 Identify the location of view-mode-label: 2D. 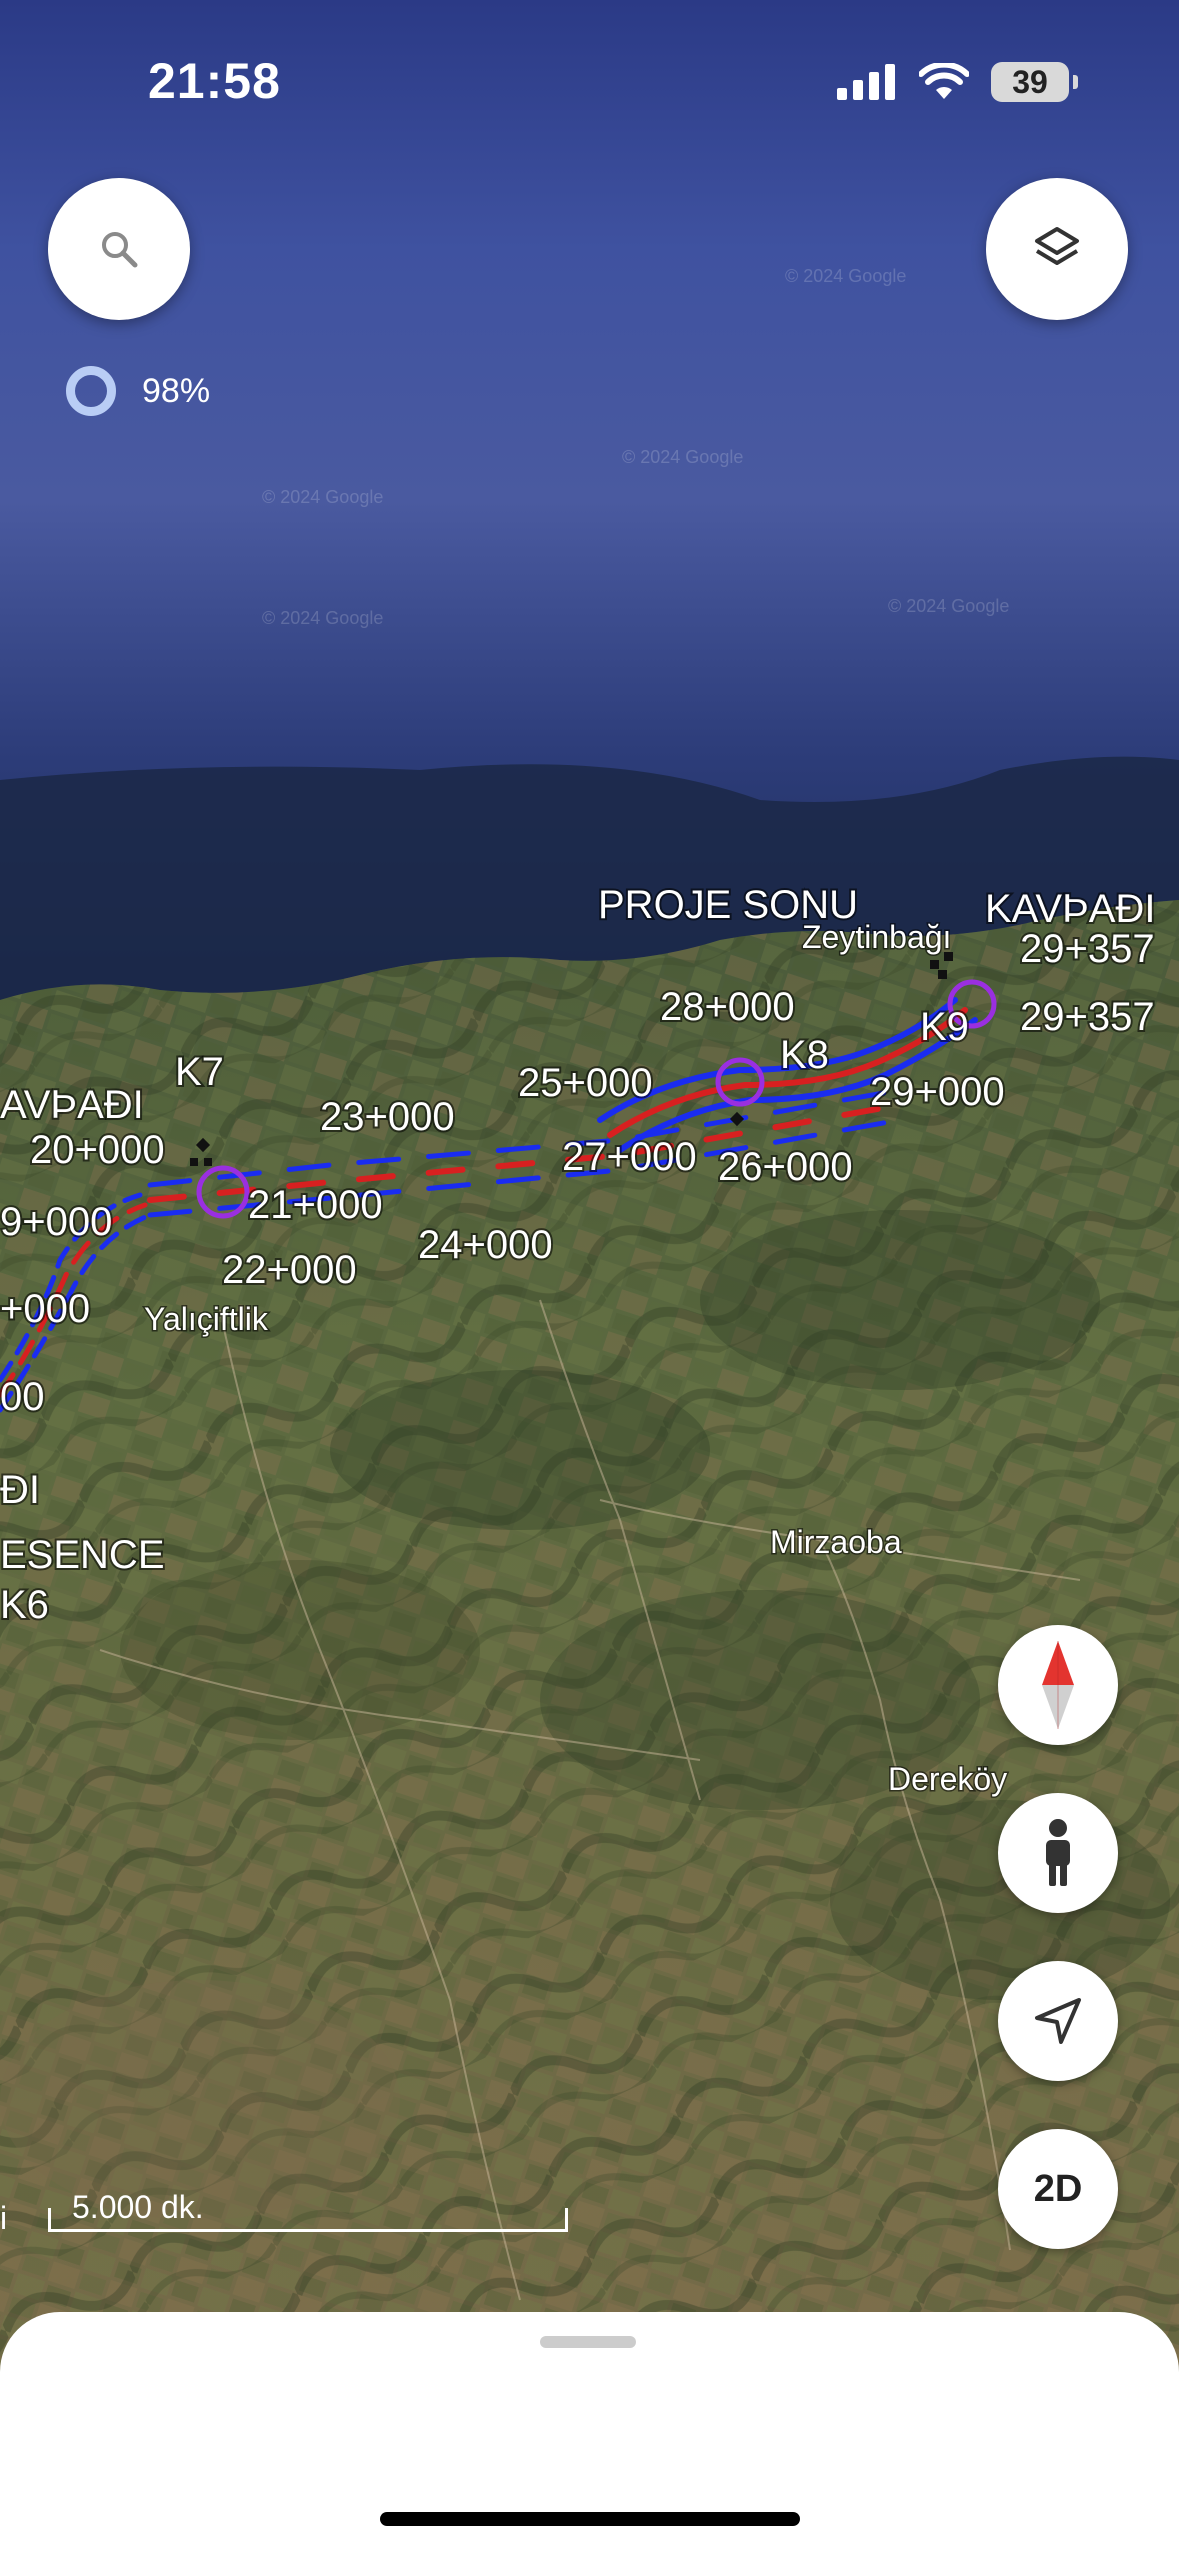
(1058, 2188).